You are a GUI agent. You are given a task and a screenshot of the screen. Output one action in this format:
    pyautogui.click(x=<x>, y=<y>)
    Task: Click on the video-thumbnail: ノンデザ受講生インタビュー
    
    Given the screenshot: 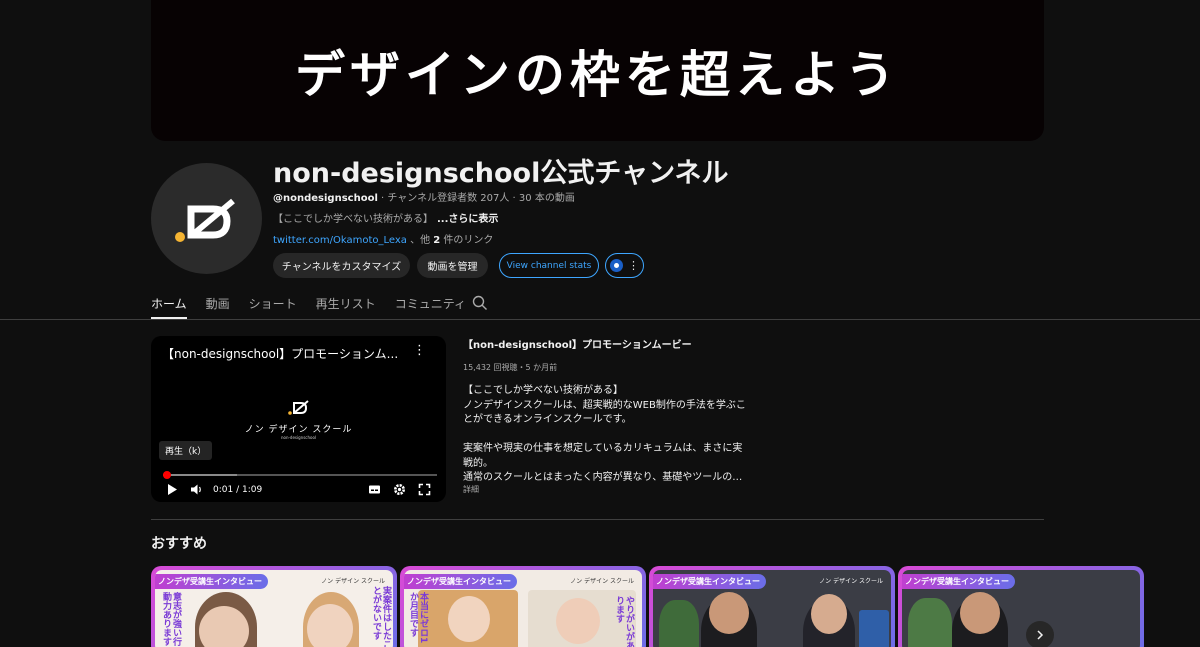 What is the action you would take?
    pyautogui.click(x=1021, y=608)
    